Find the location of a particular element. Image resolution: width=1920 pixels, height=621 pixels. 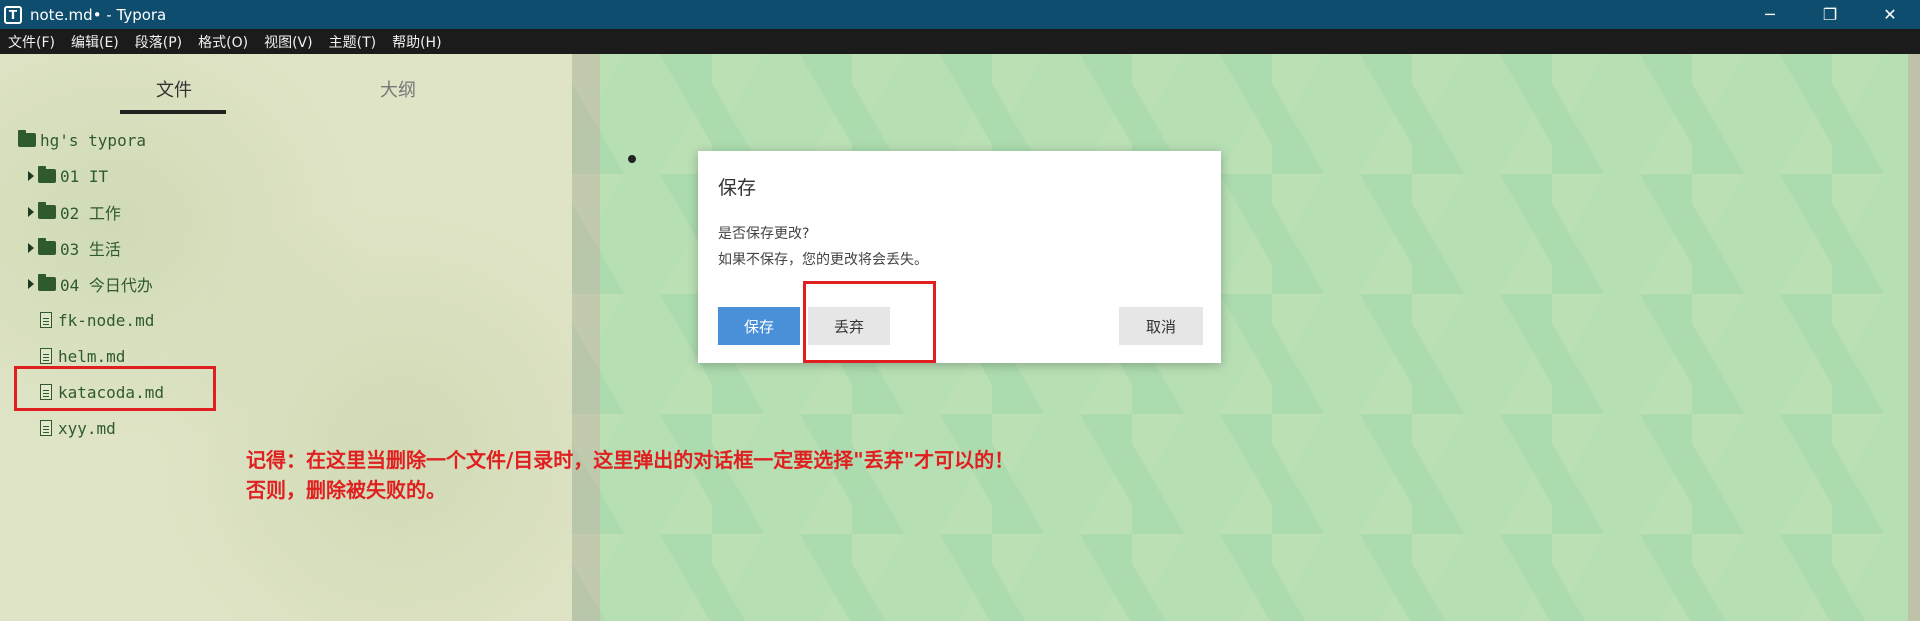

dialog-message-question: 是否保存更改? is located at coordinates (764, 234).